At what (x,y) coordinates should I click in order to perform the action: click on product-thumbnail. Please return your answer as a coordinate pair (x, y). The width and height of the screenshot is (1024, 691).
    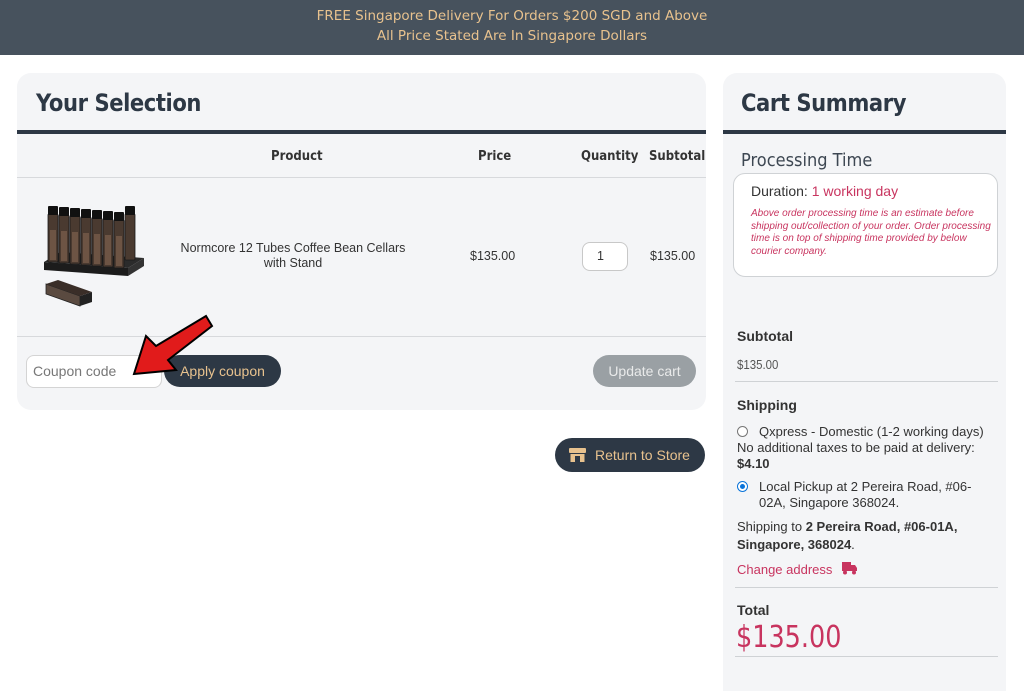
    Looking at the image, I should click on (94, 256).